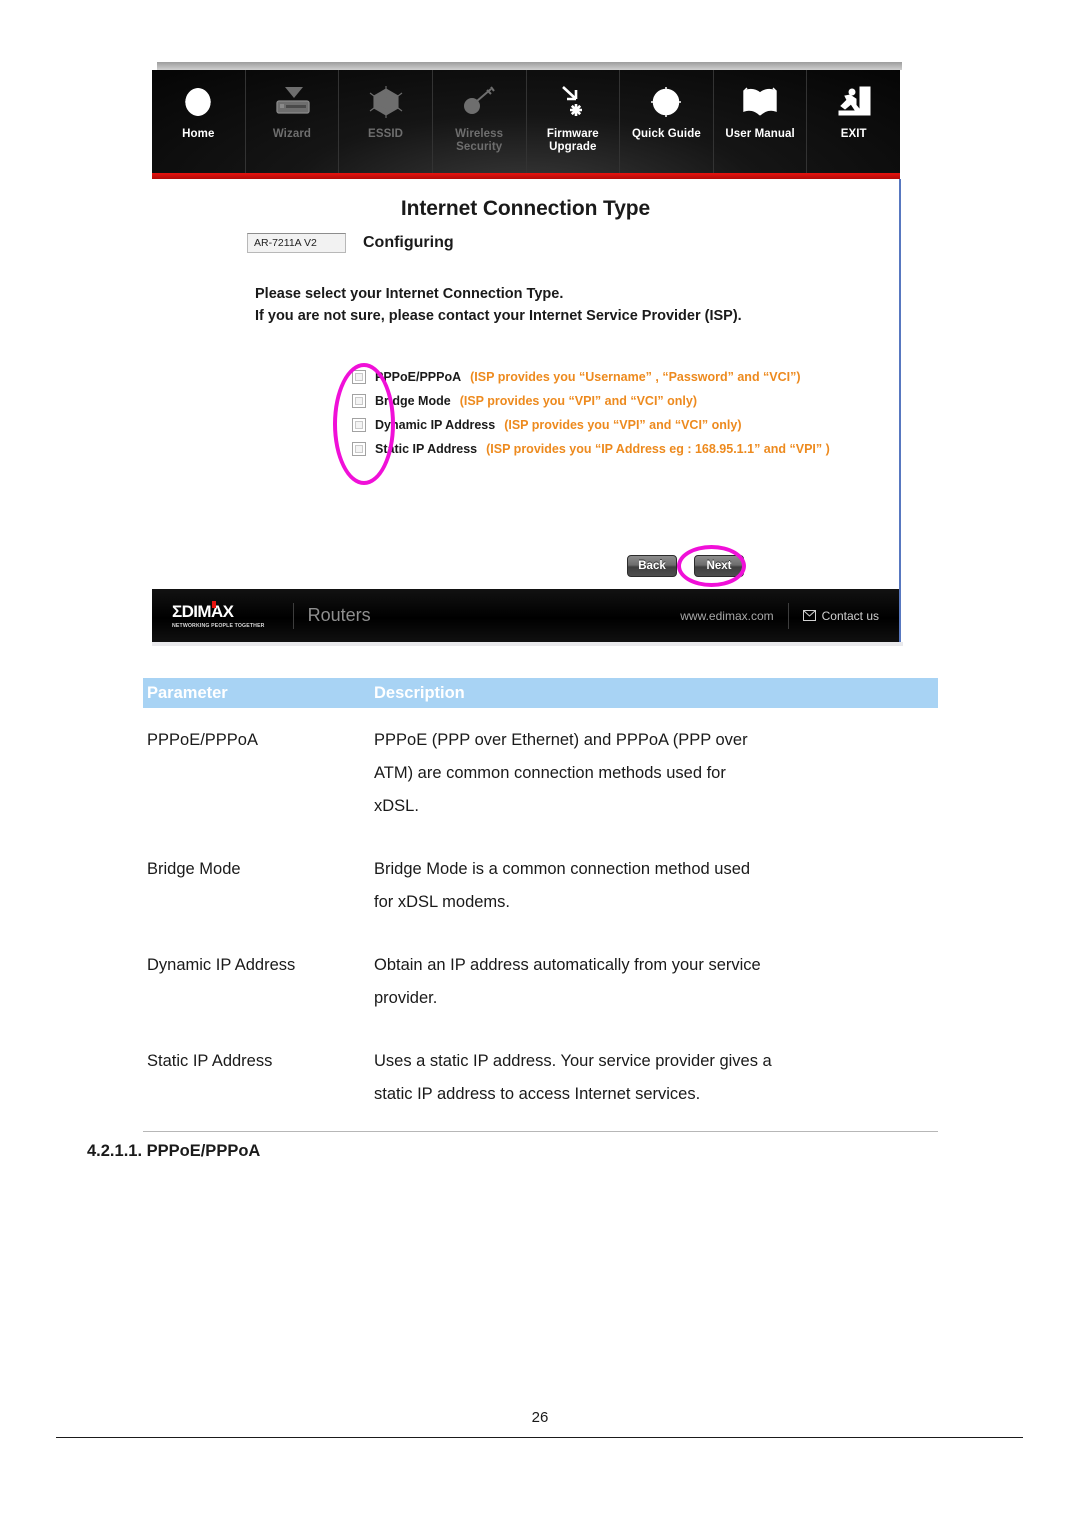 The height and width of the screenshot is (1527, 1080). What do you see at coordinates (652, 566) in the screenshot?
I see `back-button: Back` at bounding box center [652, 566].